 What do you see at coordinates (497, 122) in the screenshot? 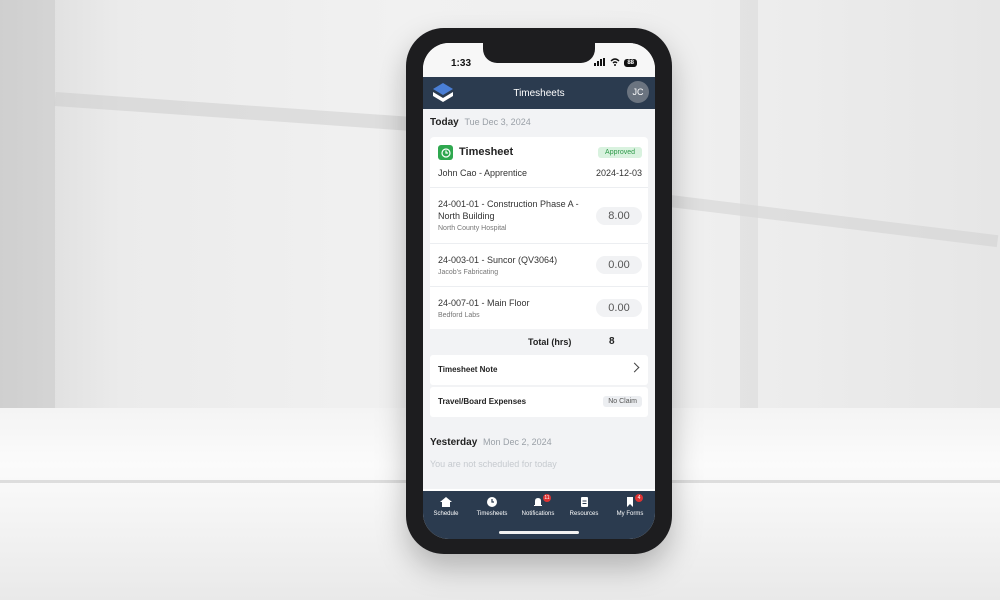
I see `today-date: Tue Dec 3, 2024` at bounding box center [497, 122].